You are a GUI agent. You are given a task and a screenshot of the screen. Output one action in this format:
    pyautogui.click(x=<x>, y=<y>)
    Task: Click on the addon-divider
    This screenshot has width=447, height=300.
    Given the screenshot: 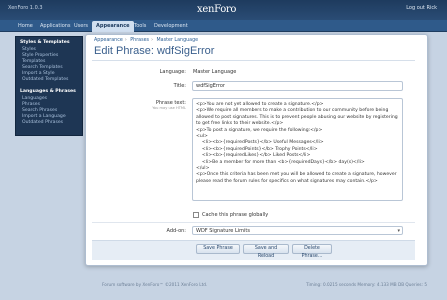 What is the action you would take?
    pyautogui.click(x=253, y=222)
    